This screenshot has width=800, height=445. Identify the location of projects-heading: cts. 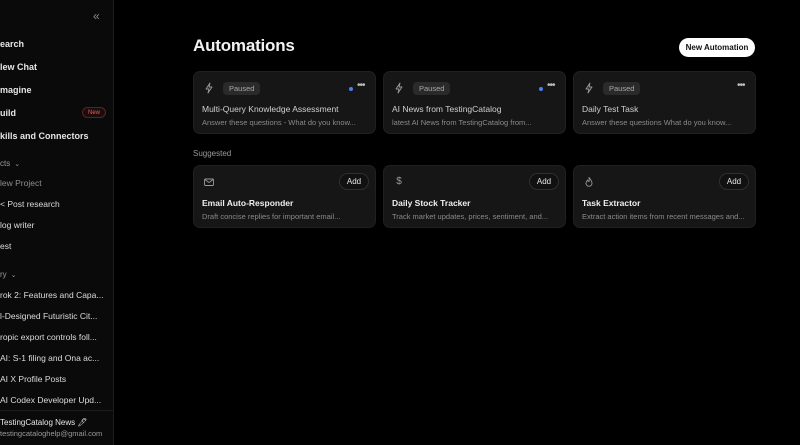
(5, 163).